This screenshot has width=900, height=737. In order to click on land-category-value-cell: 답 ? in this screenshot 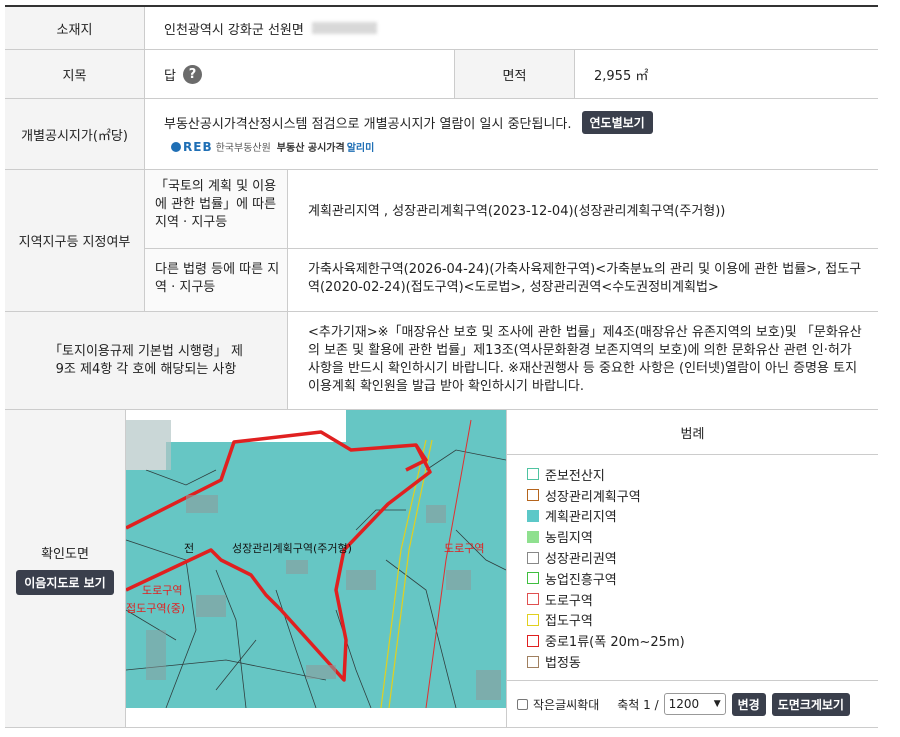, I will do `click(300, 74)`.